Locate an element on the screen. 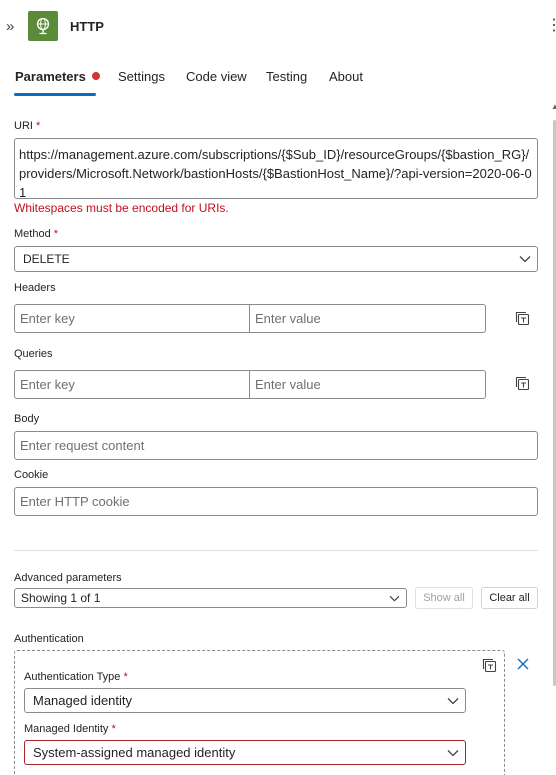  show-all-button: Show all is located at coordinates (444, 598).